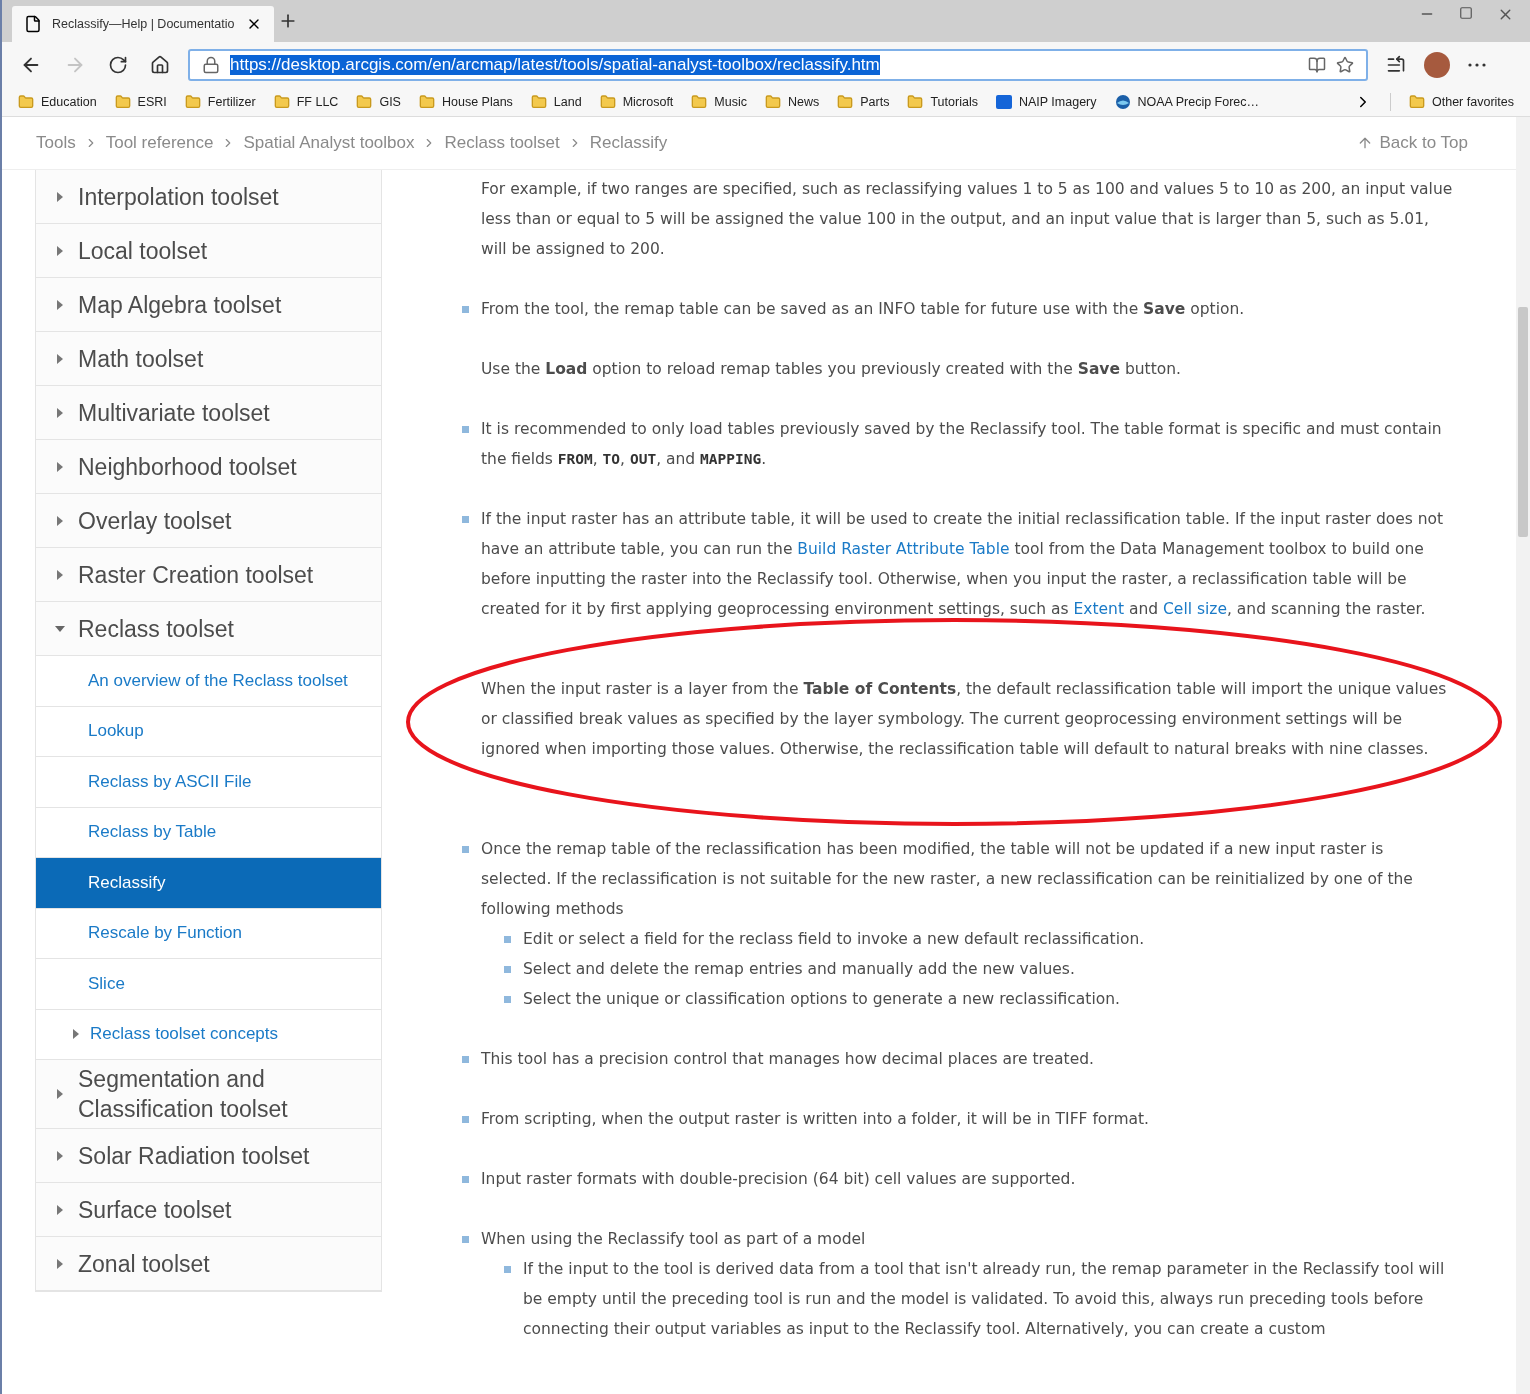  What do you see at coordinates (1466, 13) in the screenshot?
I see `maximize-icon` at bounding box center [1466, 13].